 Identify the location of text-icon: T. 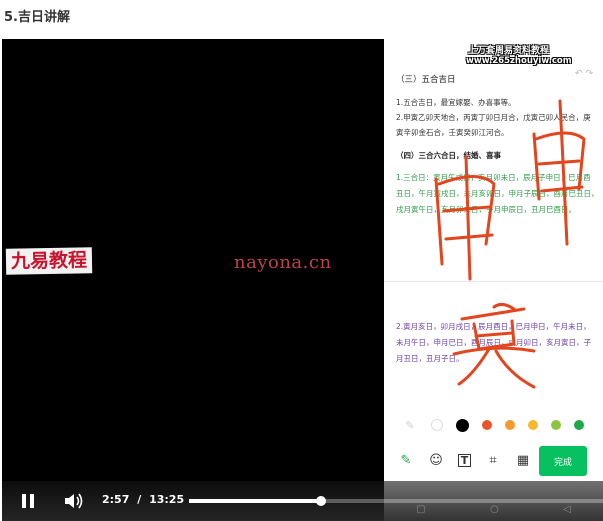
(464, 460).